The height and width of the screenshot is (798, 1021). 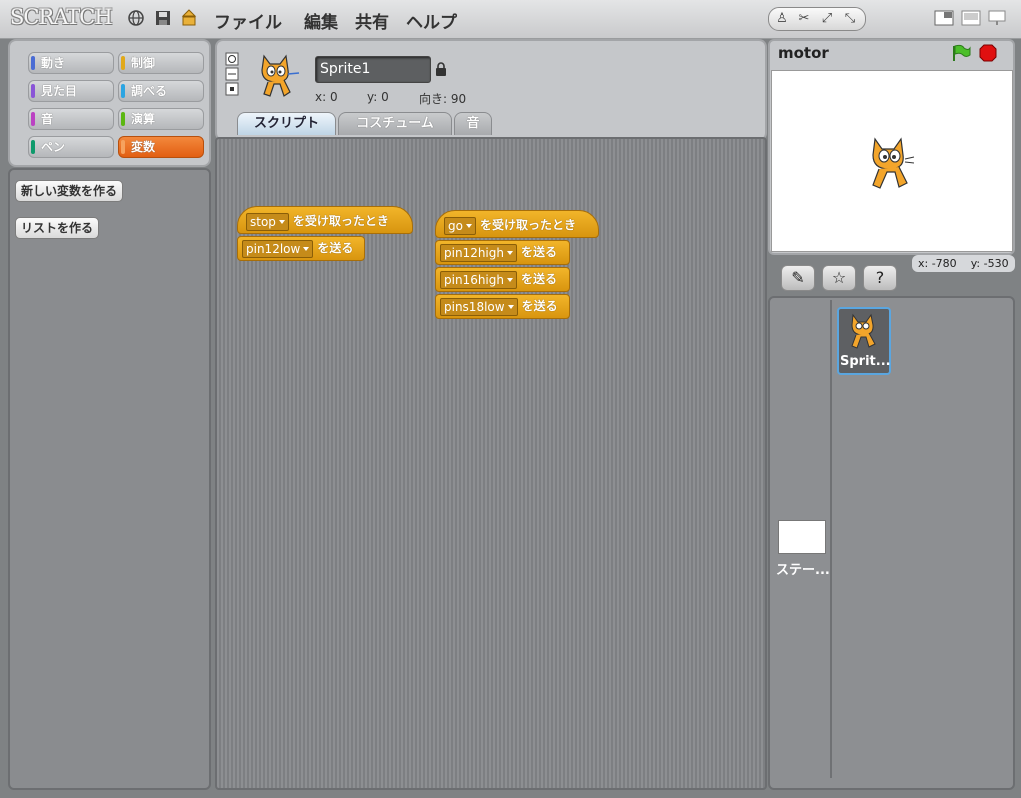 I want to click on category-label: 動き, so click(x=53, y=63).